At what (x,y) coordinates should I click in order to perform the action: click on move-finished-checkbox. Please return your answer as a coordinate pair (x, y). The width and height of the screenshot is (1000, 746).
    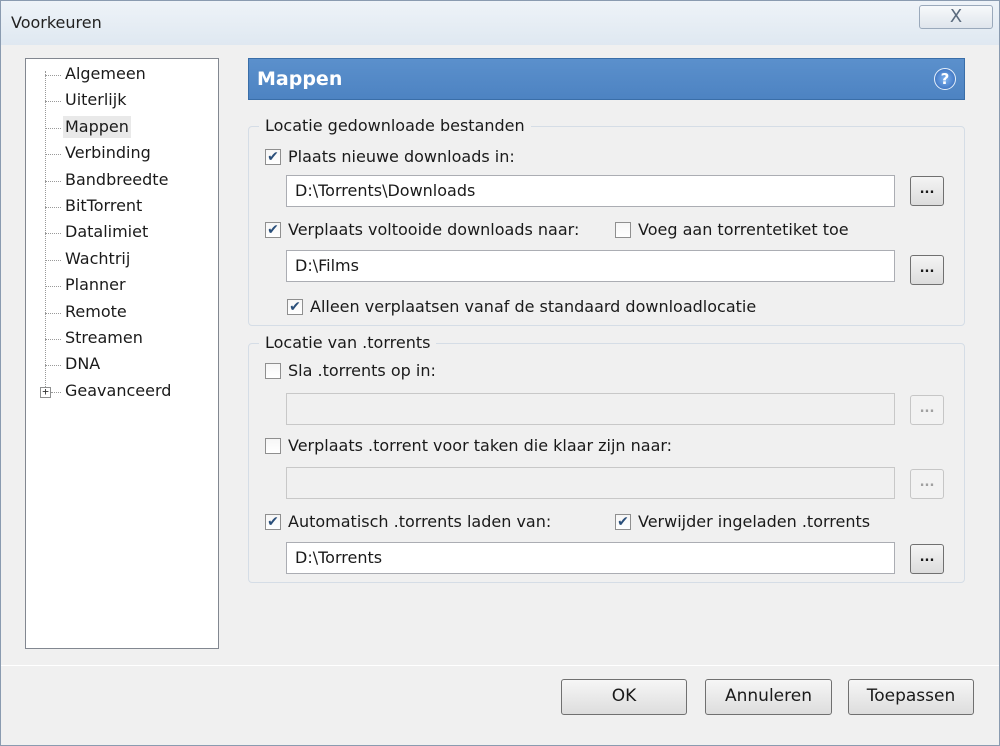
    Looking at the image, I should click on (273, 446).